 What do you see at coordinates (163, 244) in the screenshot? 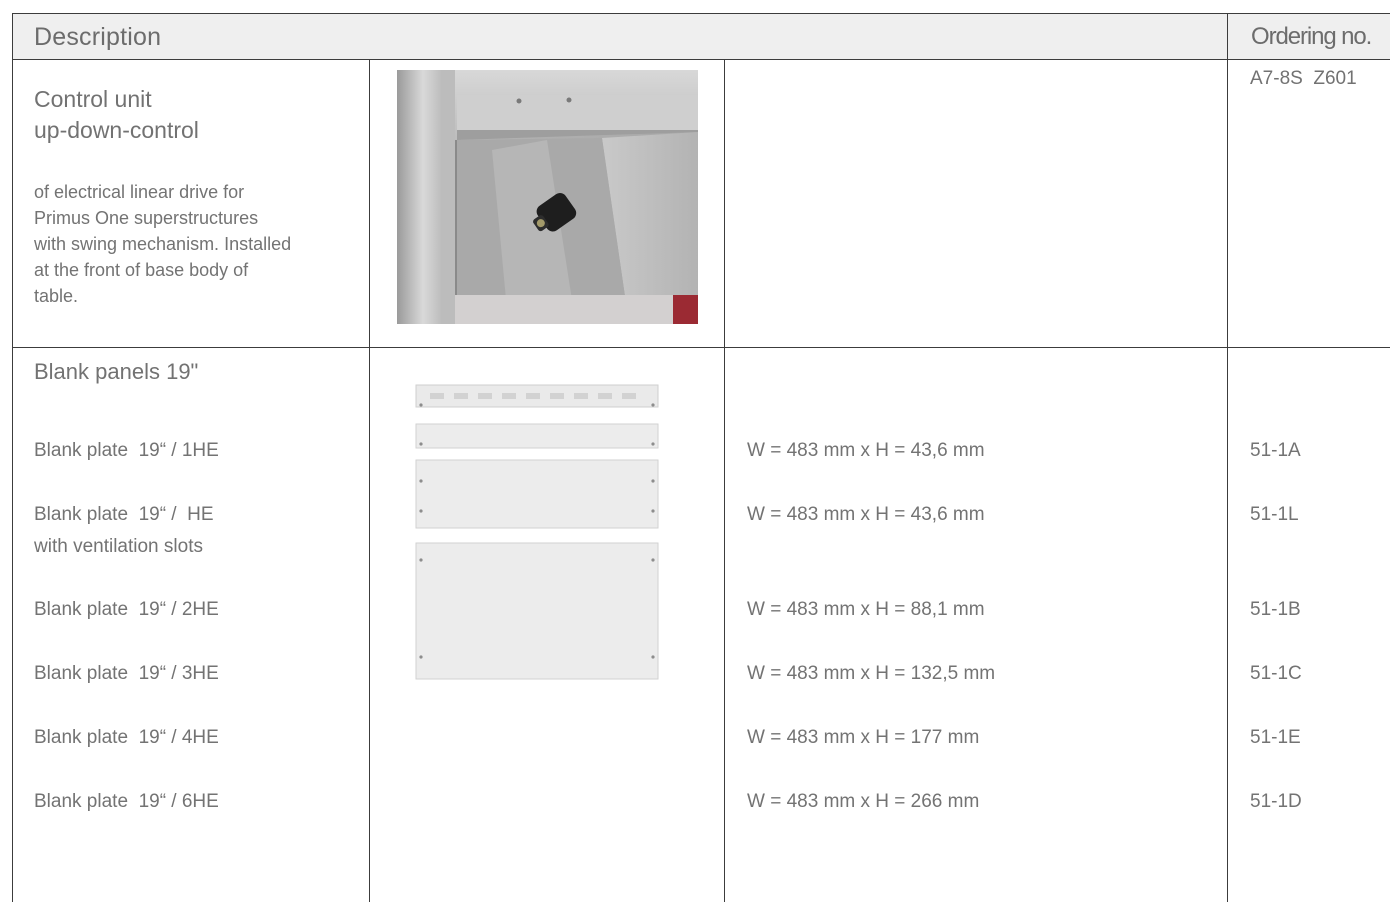
I see `control-unit-desc-line: with swing mechanism. Installed` at bounding box center [163, 244].